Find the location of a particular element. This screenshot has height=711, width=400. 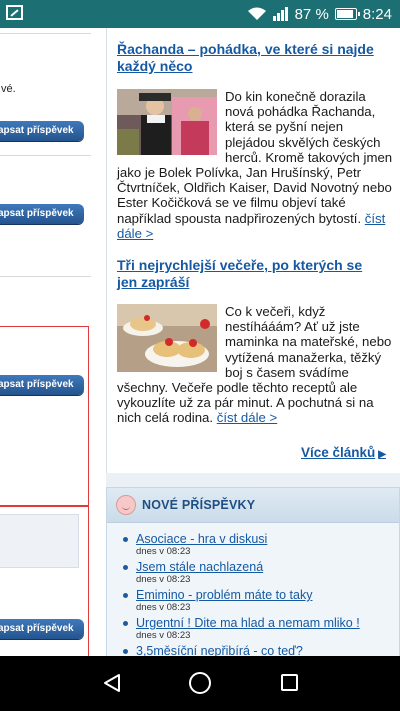

read-more-link: číst dále > is located at coordinates (247, 417).